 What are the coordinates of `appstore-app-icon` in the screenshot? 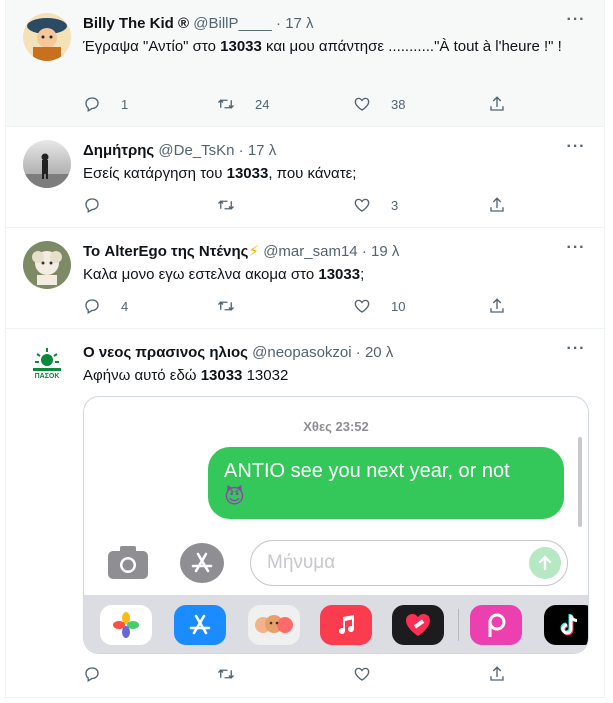 It's located at (200, 625).